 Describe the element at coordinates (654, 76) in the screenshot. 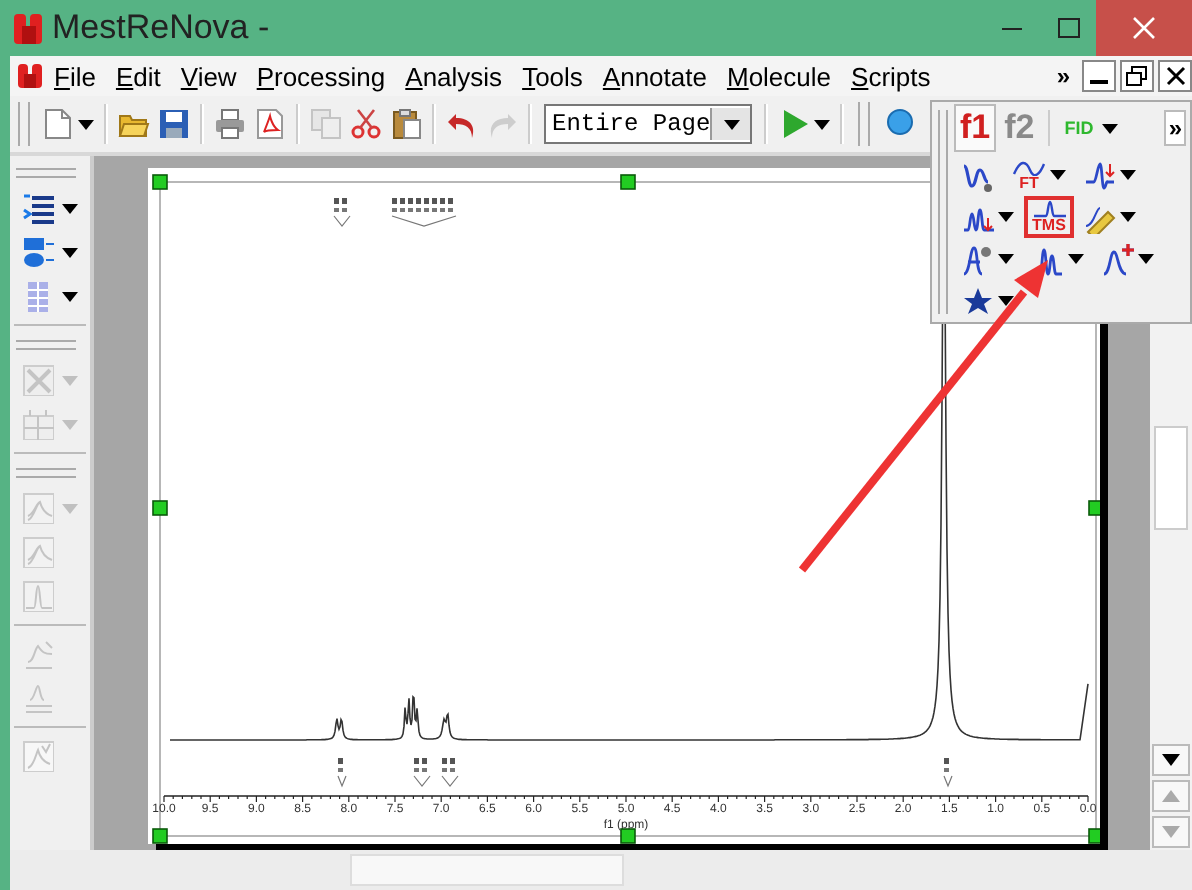

I see `menu-item: Annotate` at that location.